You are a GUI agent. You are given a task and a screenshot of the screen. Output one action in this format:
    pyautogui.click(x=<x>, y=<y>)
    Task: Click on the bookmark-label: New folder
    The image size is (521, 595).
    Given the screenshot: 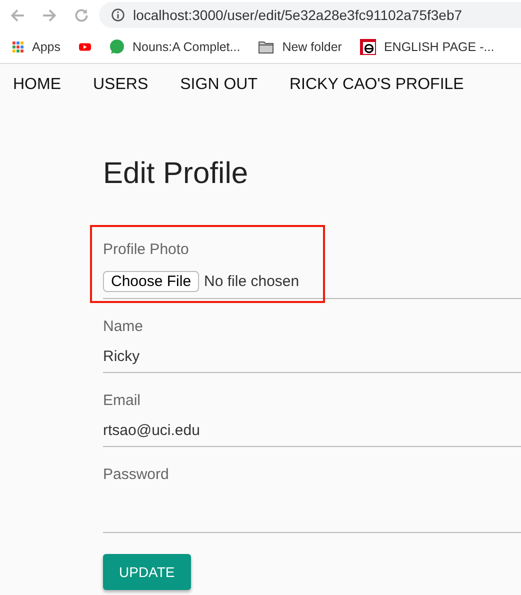 What is the action you would take?
    pyautogui.click(x=312, y=47)
    